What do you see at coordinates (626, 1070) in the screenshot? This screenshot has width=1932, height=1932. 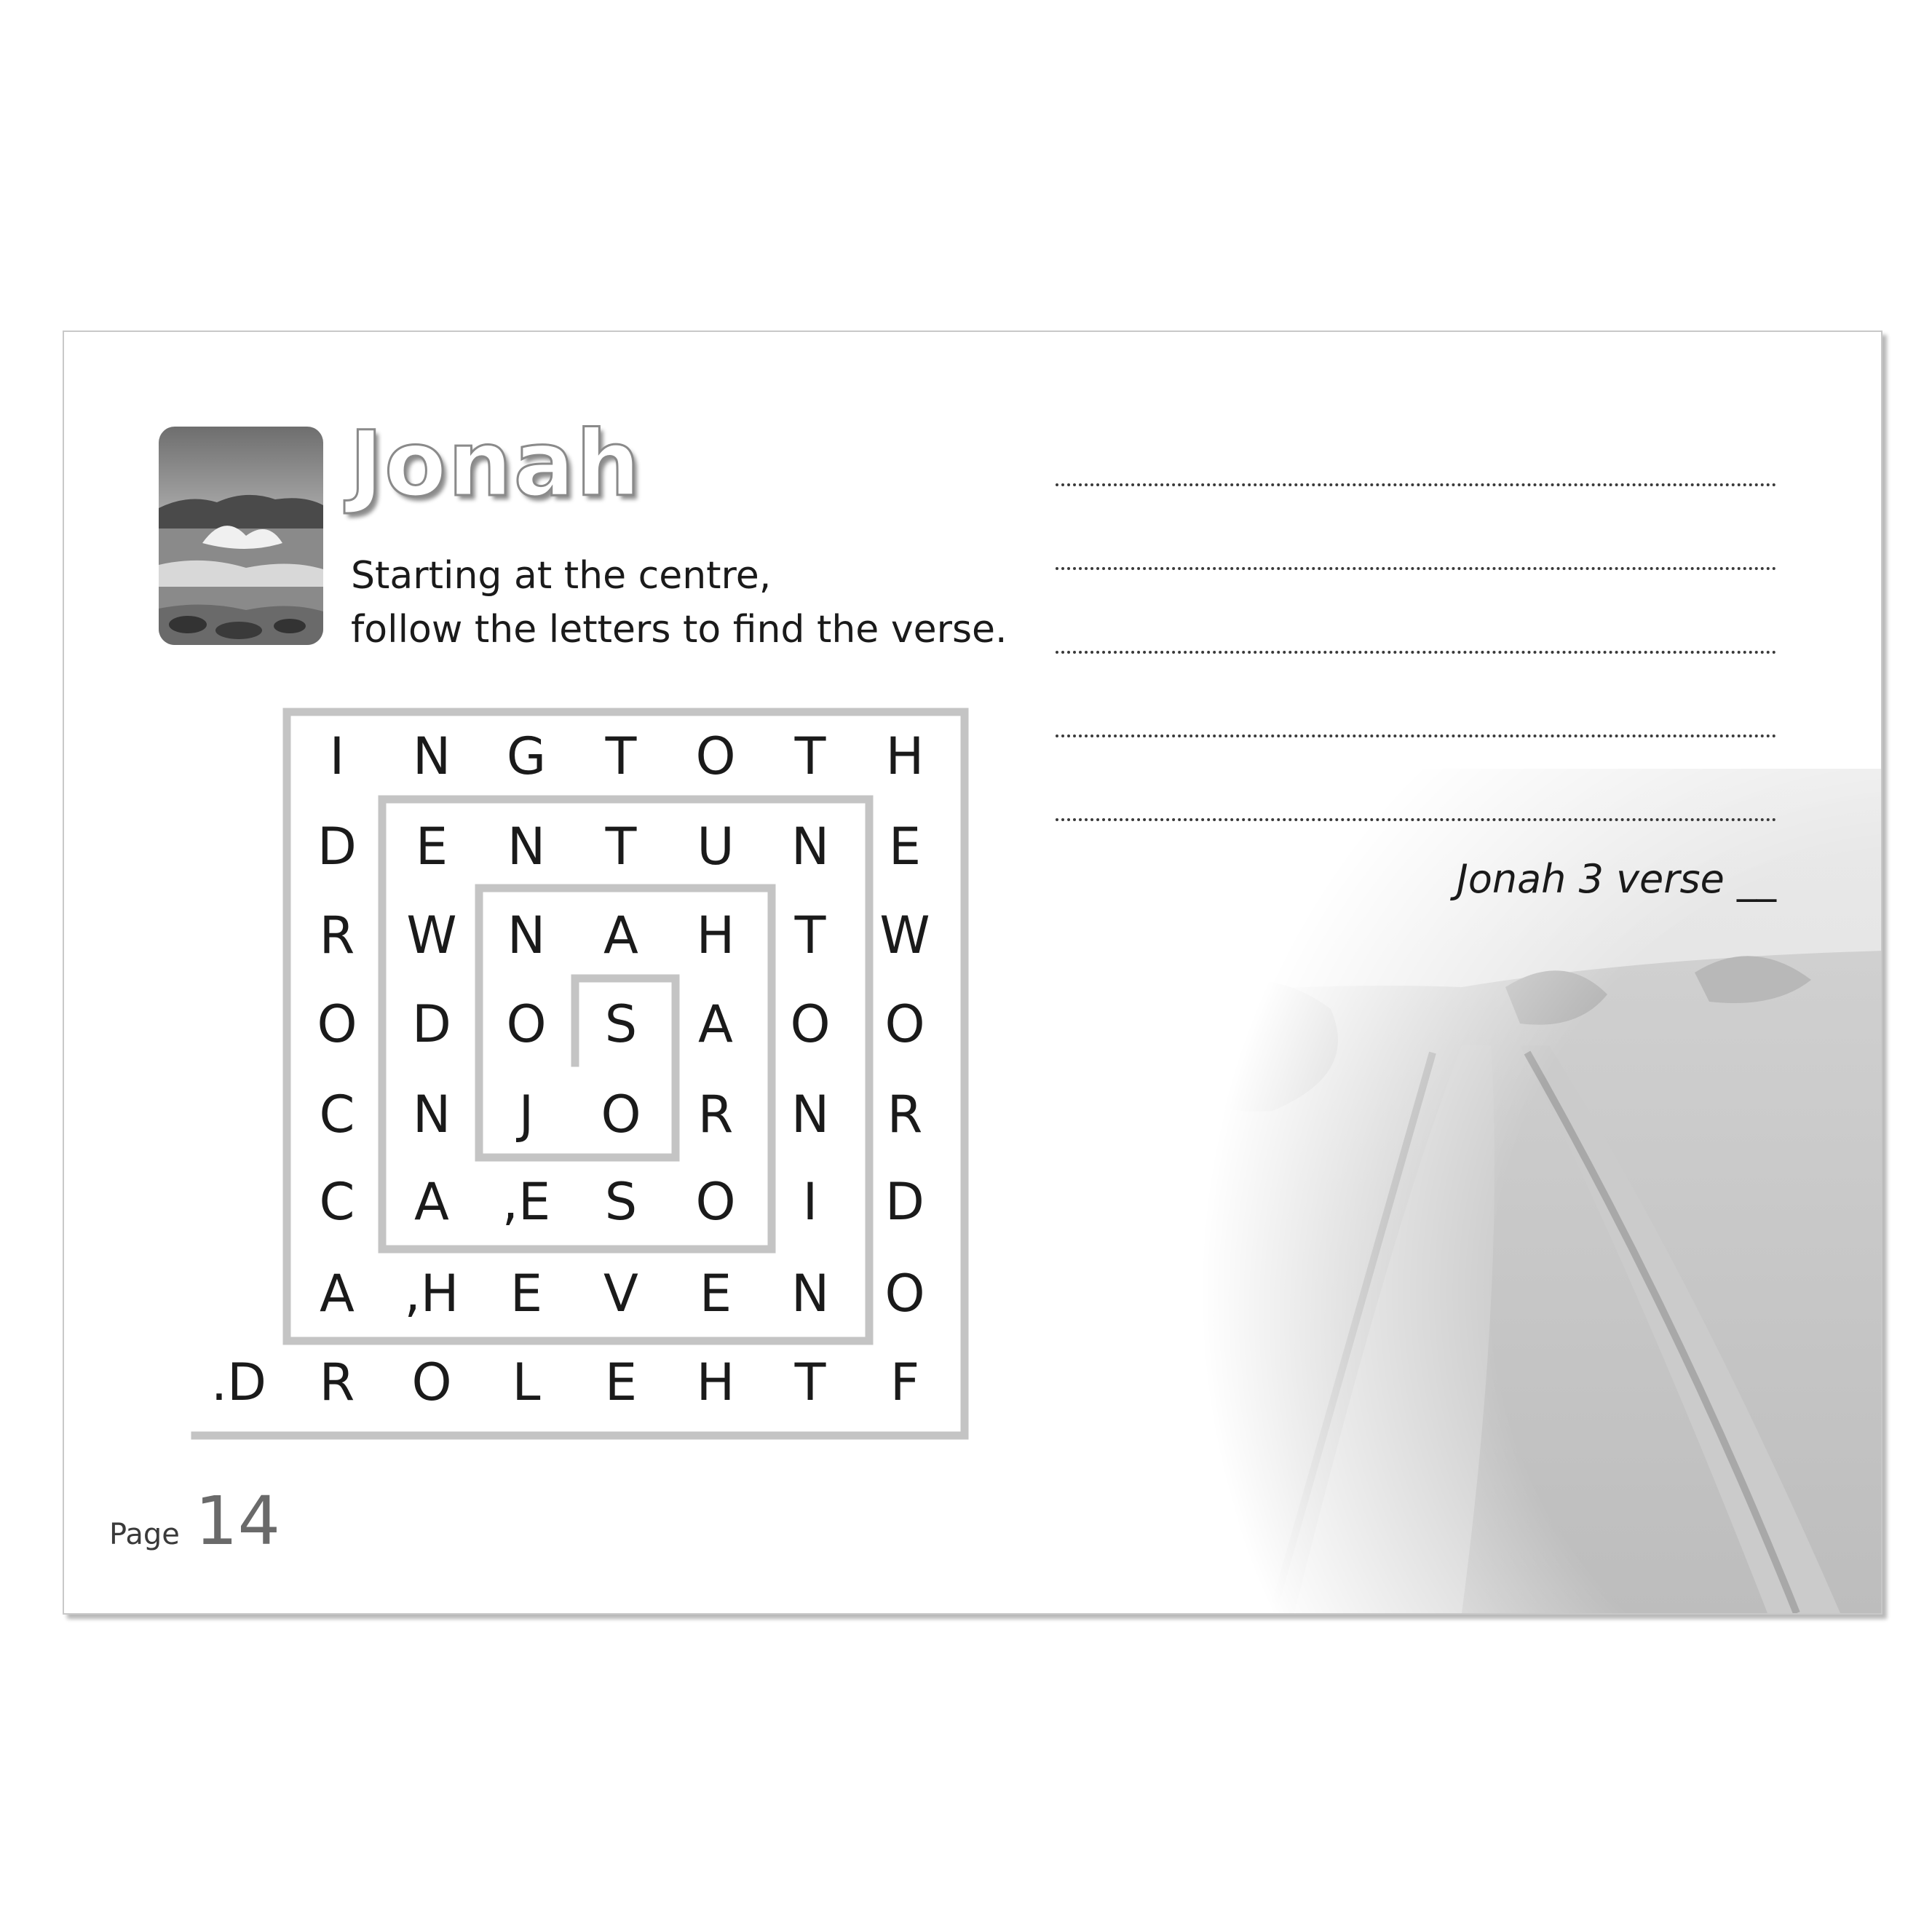 I see `maze-middle-line` at bounding box center [626, 1070].